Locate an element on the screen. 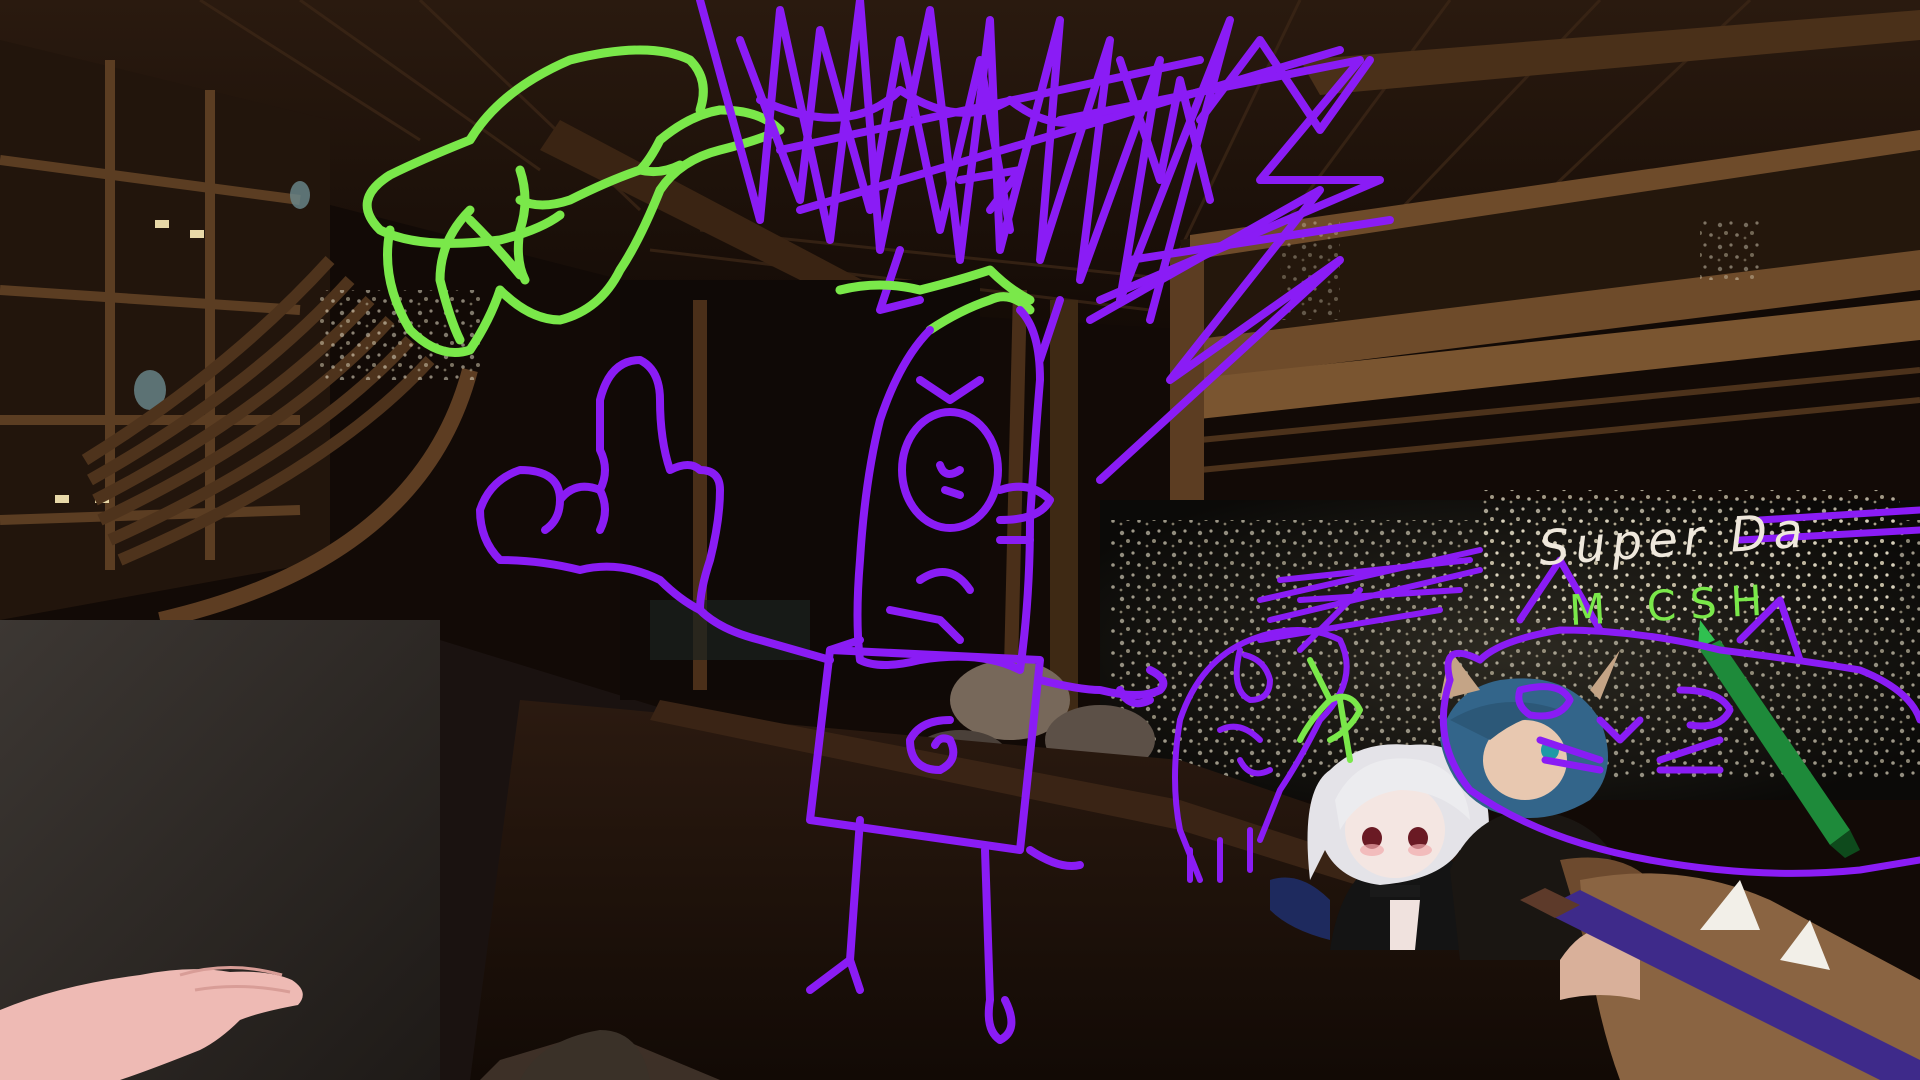  green-scribble-top-left is located at coordinates (573, 201).